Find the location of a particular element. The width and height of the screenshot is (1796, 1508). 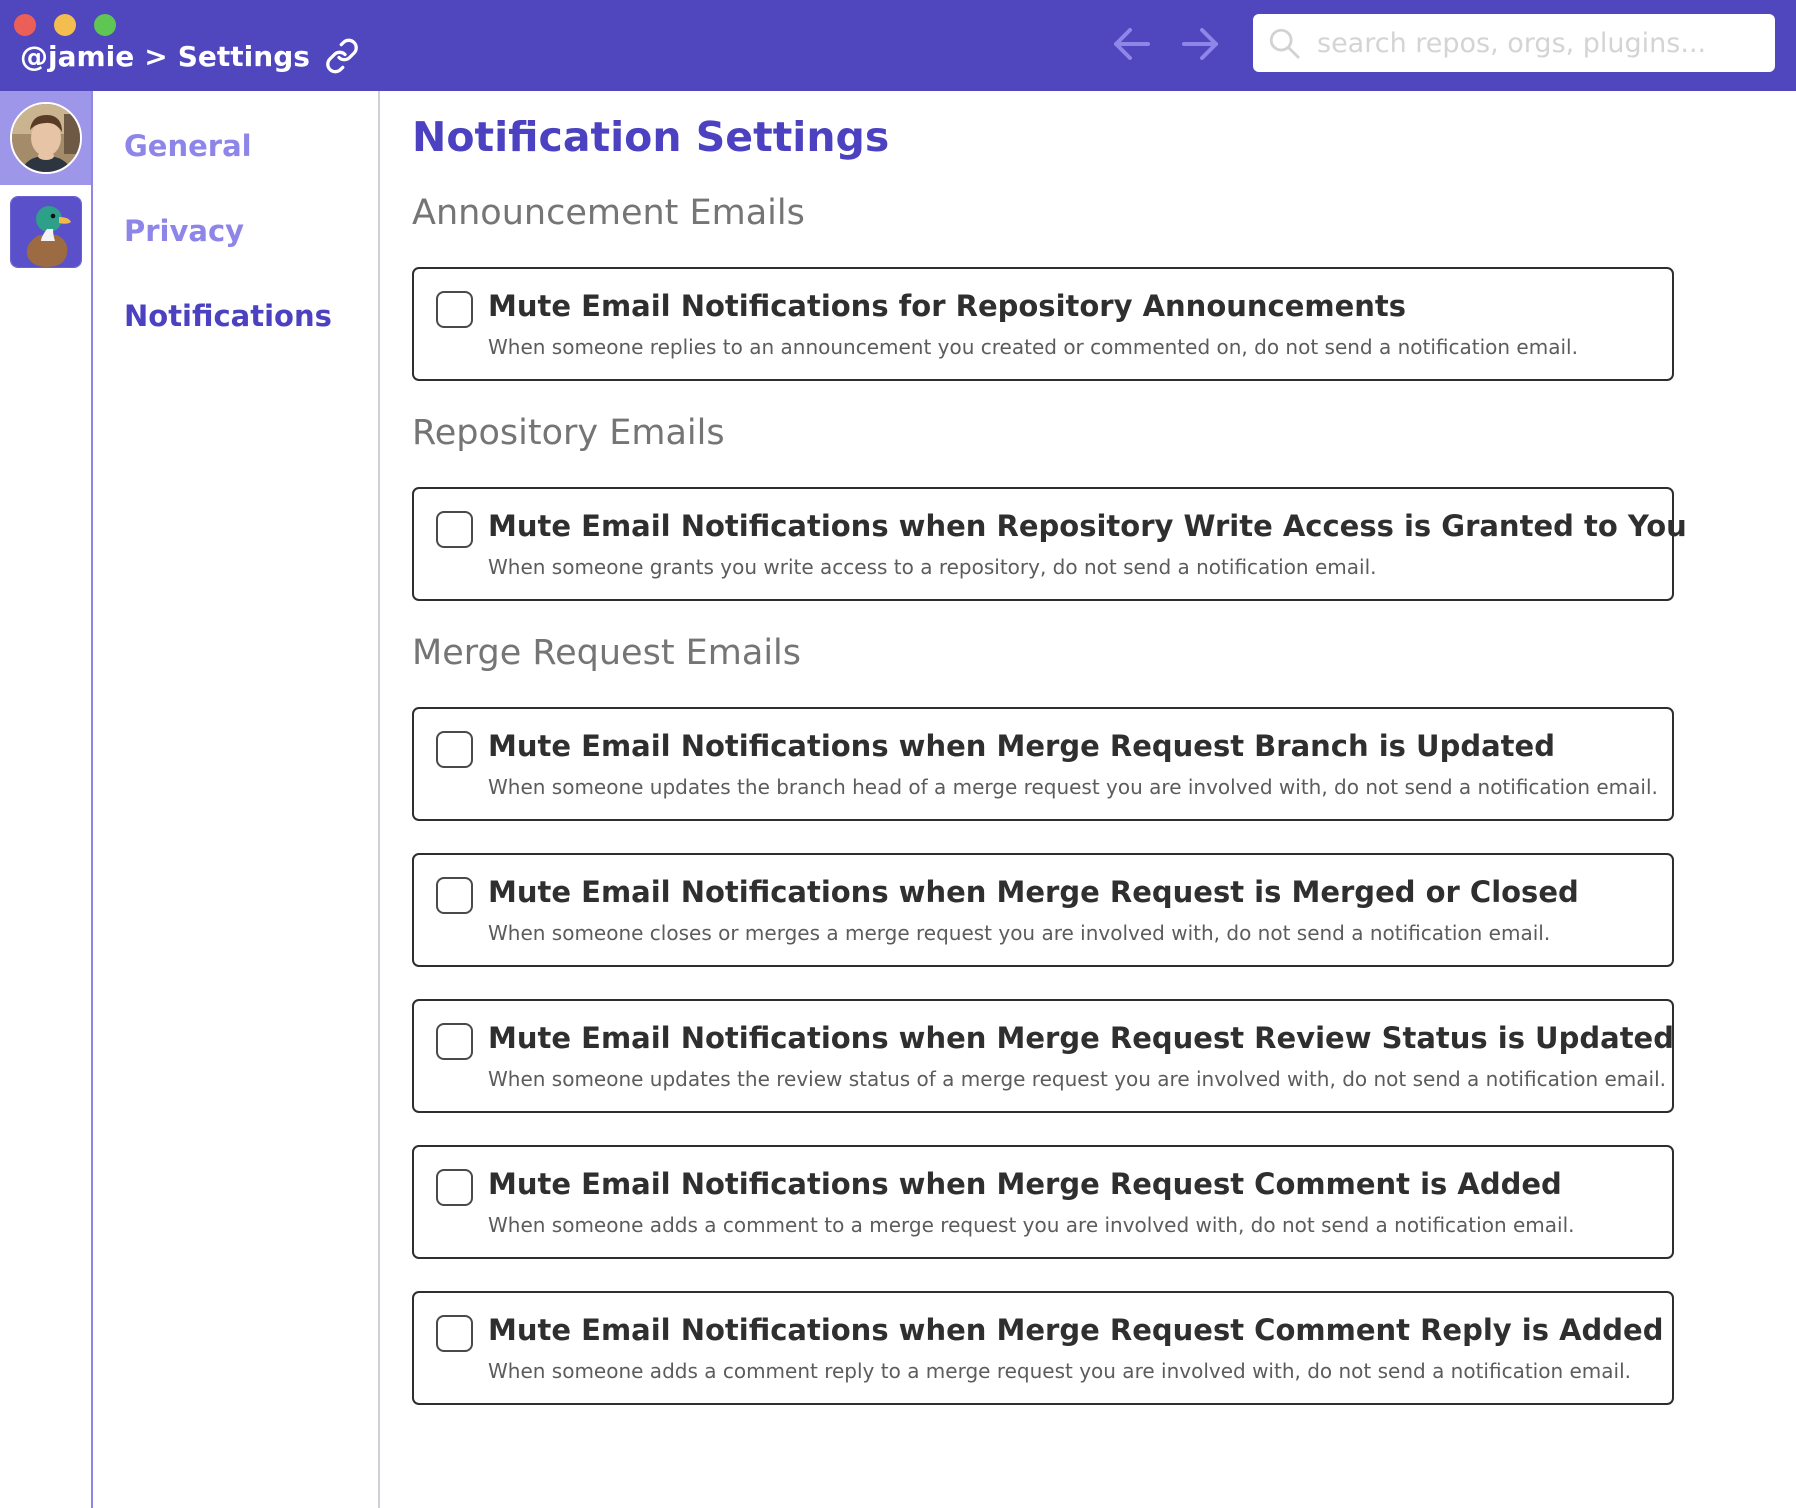

page-title: Notification Settings is located at coordinates (651, 137).